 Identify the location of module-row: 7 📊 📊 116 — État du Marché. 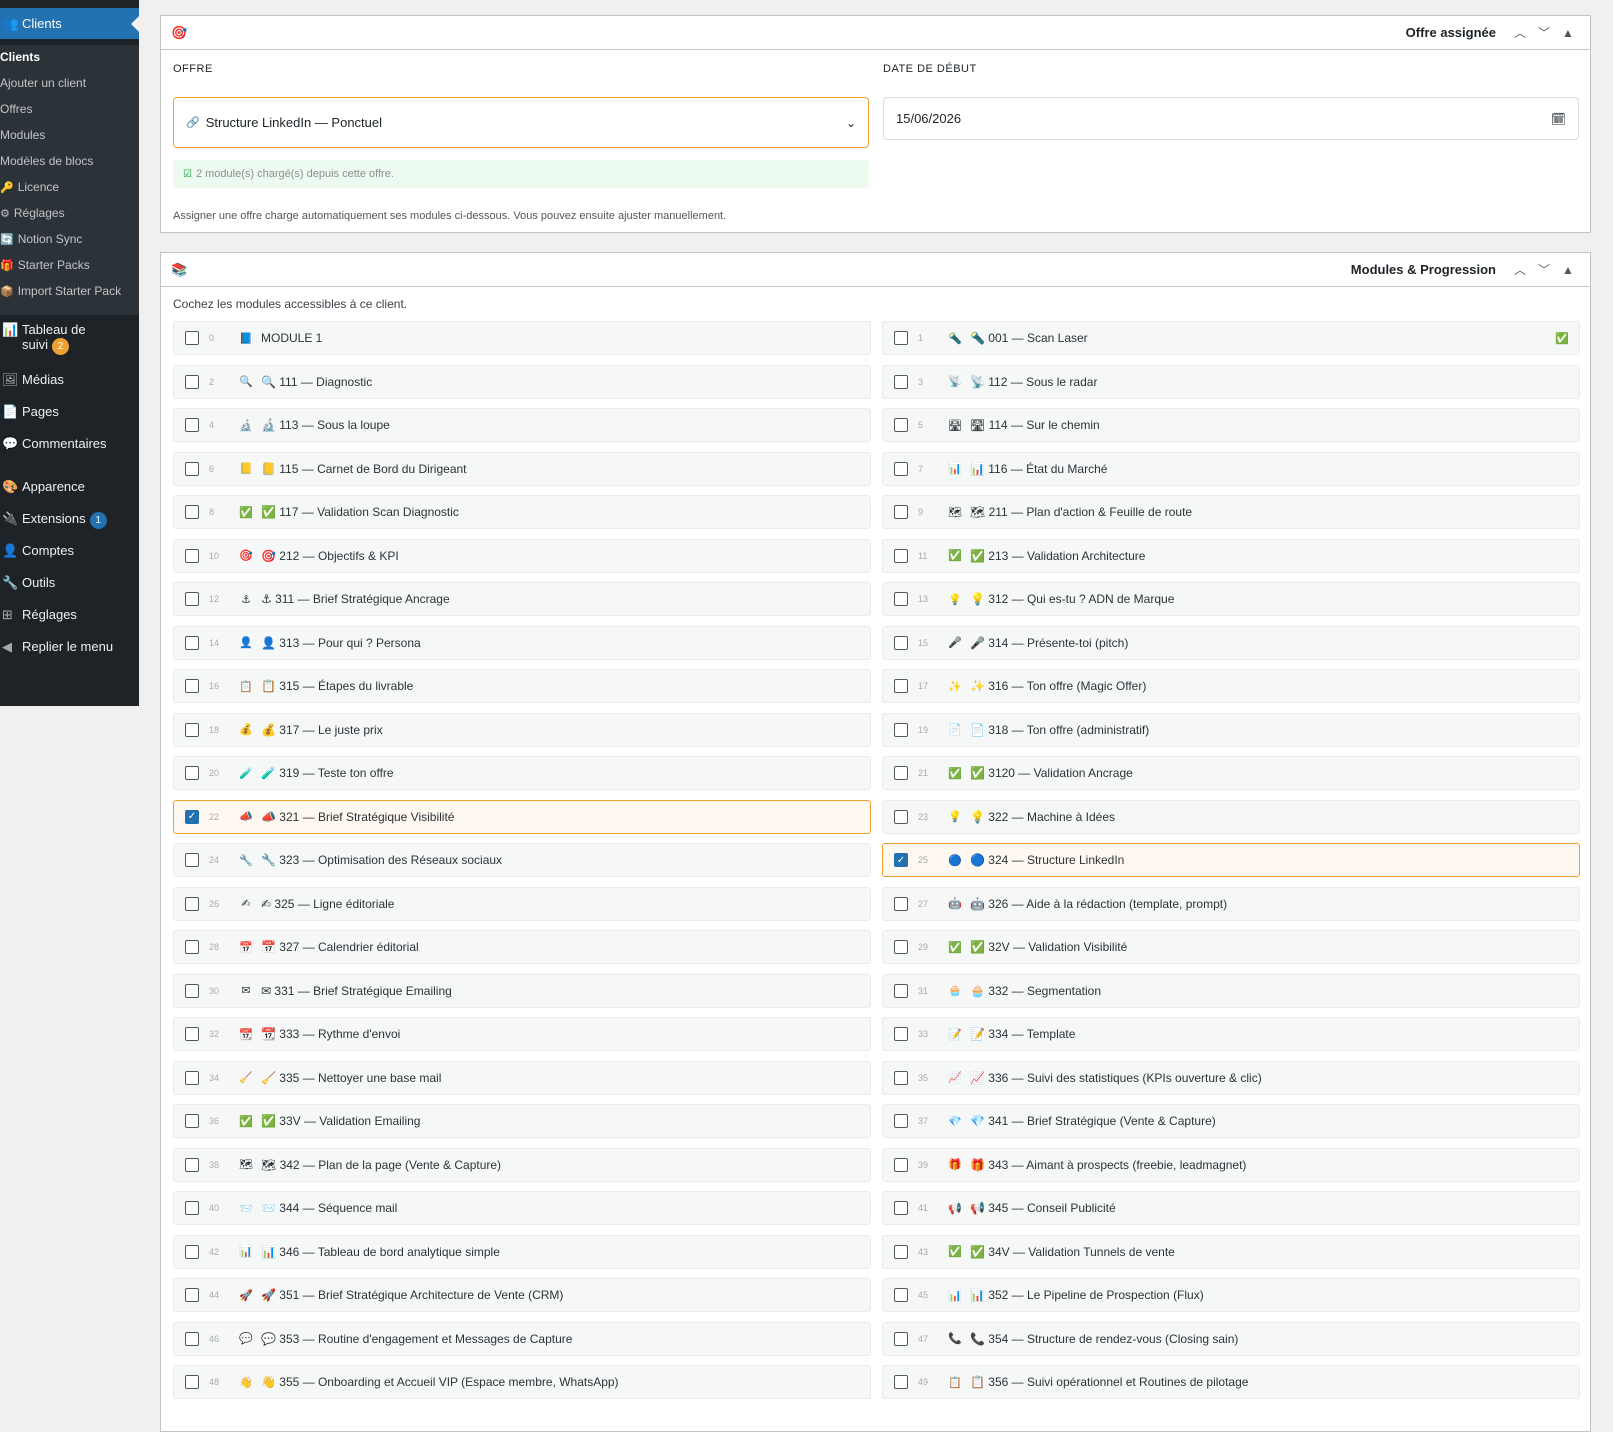
(1231, 468).